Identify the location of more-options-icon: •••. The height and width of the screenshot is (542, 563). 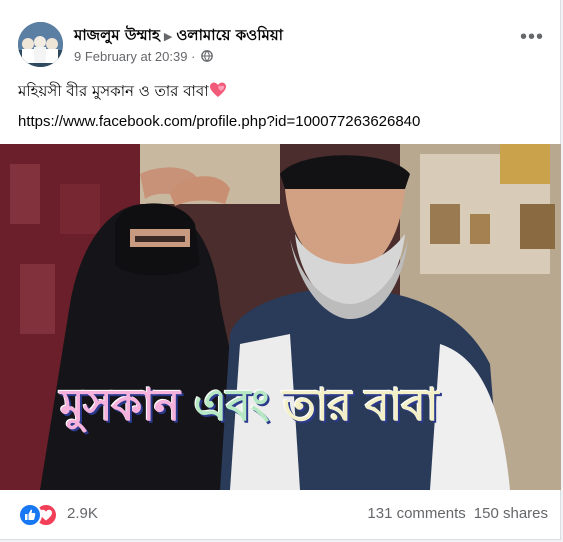
(532, 37).